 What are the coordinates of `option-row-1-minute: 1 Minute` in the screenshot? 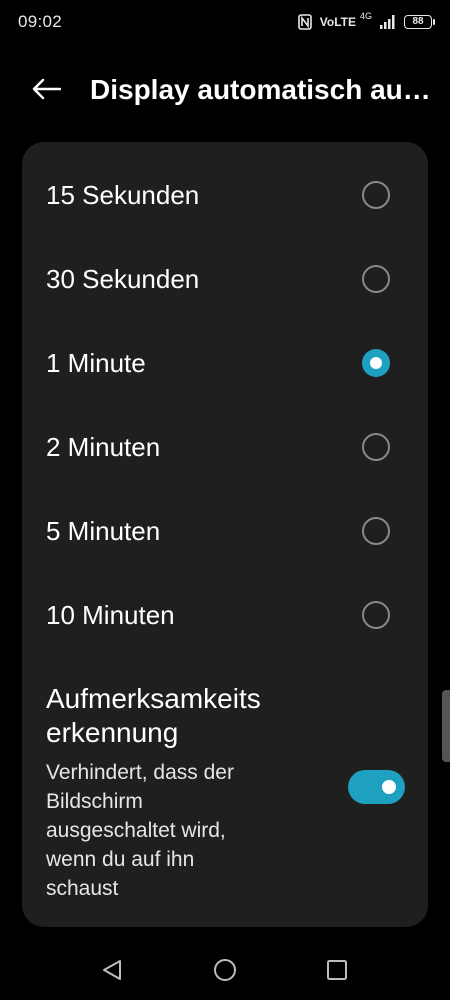 It's located at (225, 363).